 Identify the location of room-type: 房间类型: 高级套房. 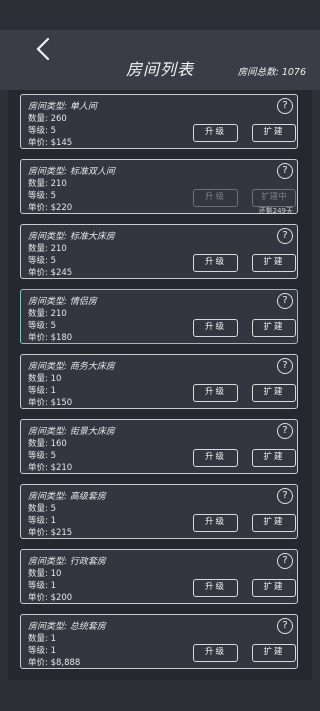
(67, 497).